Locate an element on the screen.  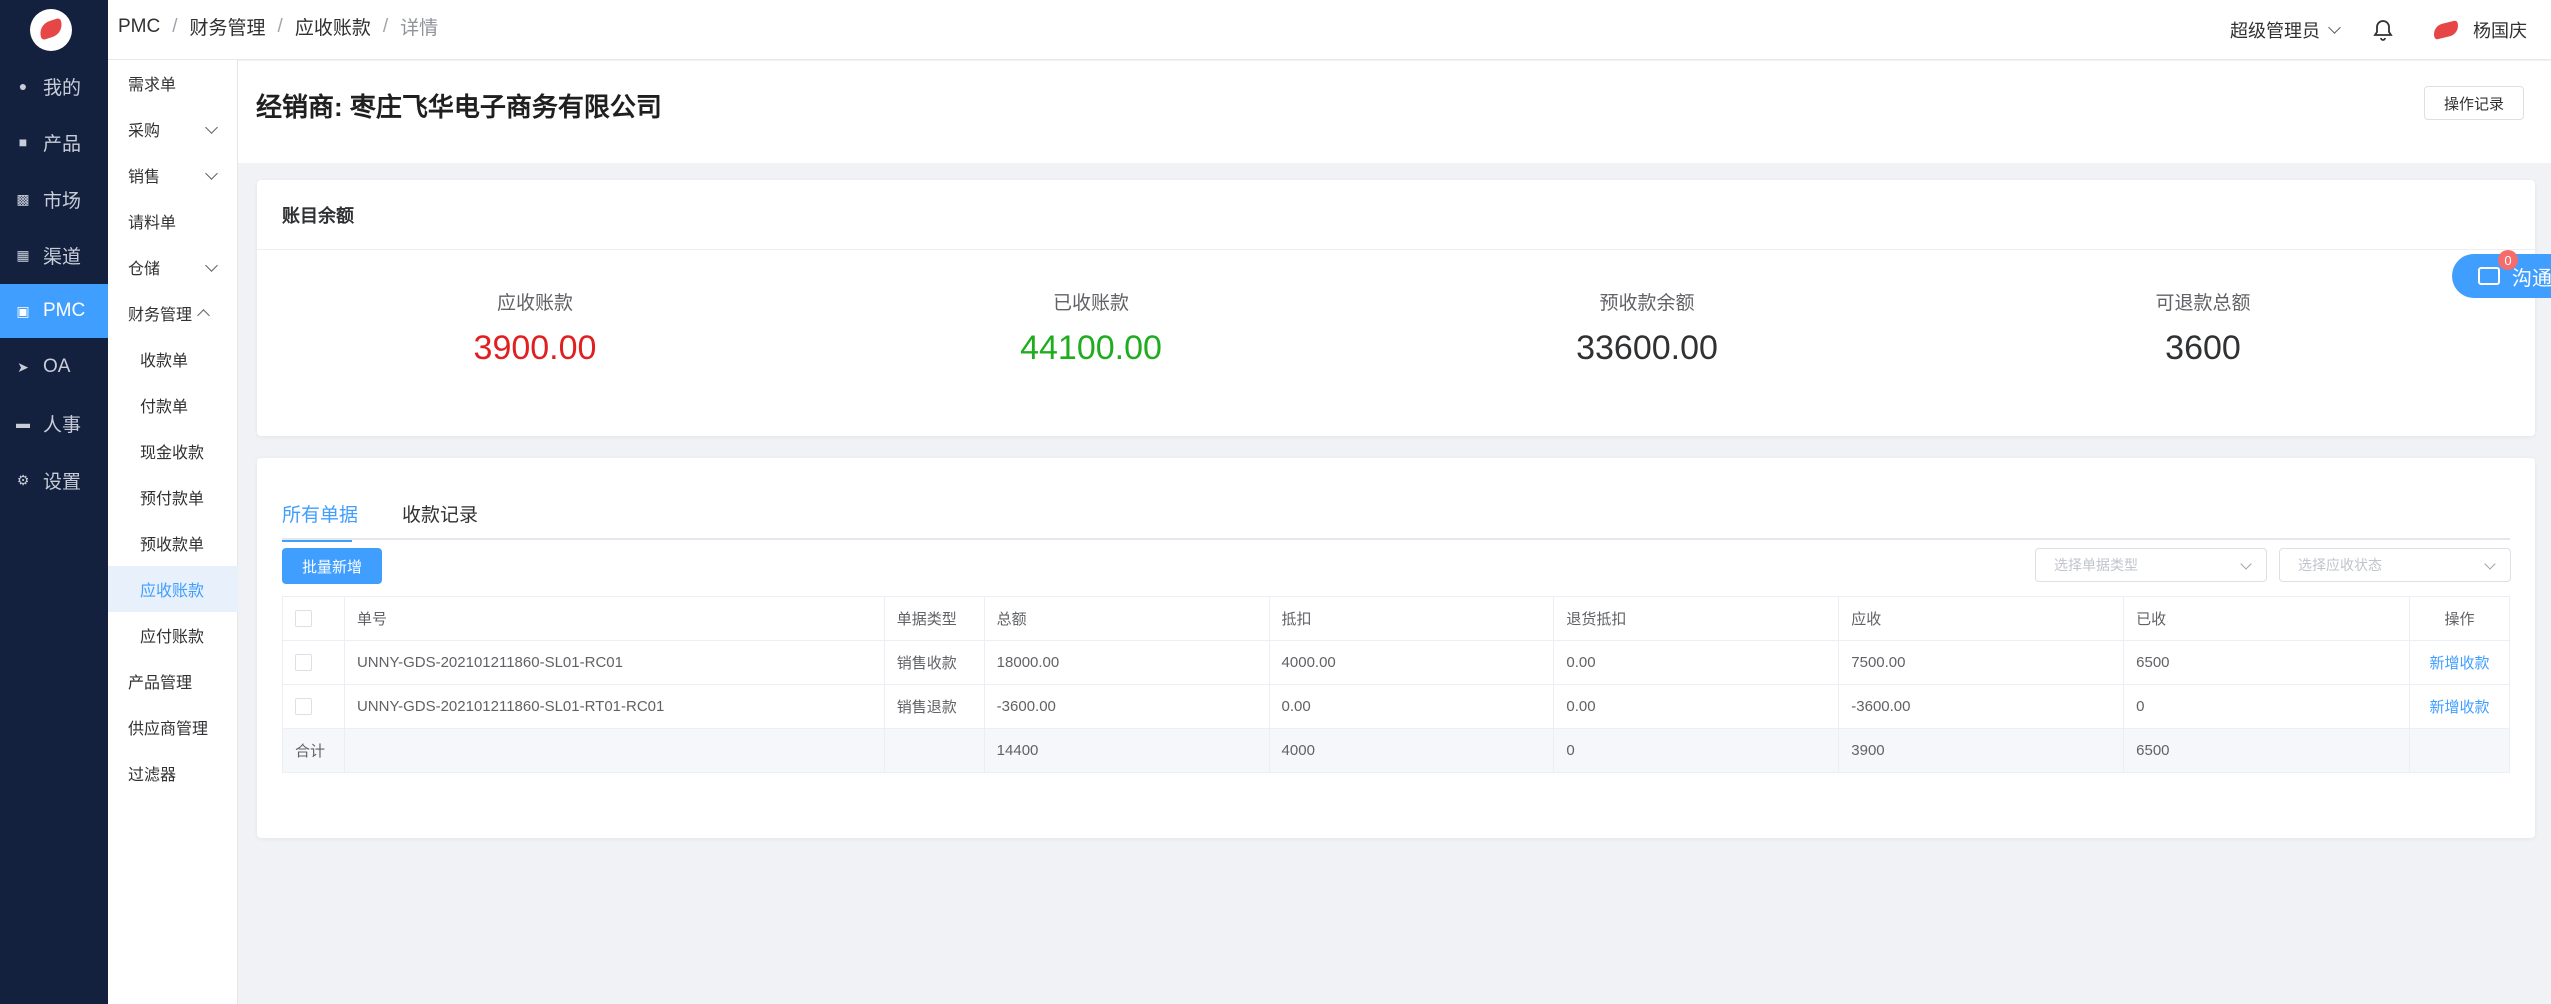
app-logo is located at coordinates (51, 30).